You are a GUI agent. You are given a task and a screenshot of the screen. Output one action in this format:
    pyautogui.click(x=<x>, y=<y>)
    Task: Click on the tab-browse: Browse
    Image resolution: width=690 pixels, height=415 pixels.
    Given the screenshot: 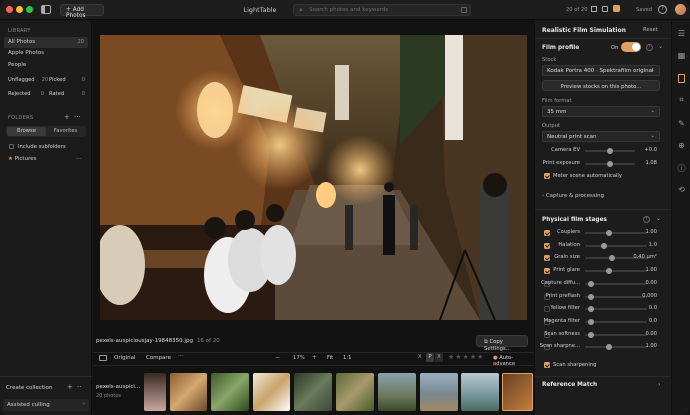 What is the action you would take?
    pyautogui.click(x=26, y=131)
    